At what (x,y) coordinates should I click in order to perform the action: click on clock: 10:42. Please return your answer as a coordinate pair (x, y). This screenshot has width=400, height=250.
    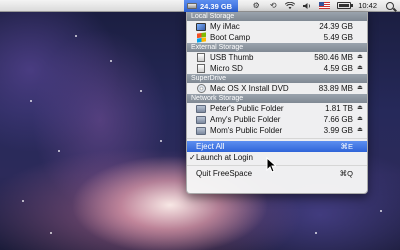
    Looking at the image, I should click on (367, 5).